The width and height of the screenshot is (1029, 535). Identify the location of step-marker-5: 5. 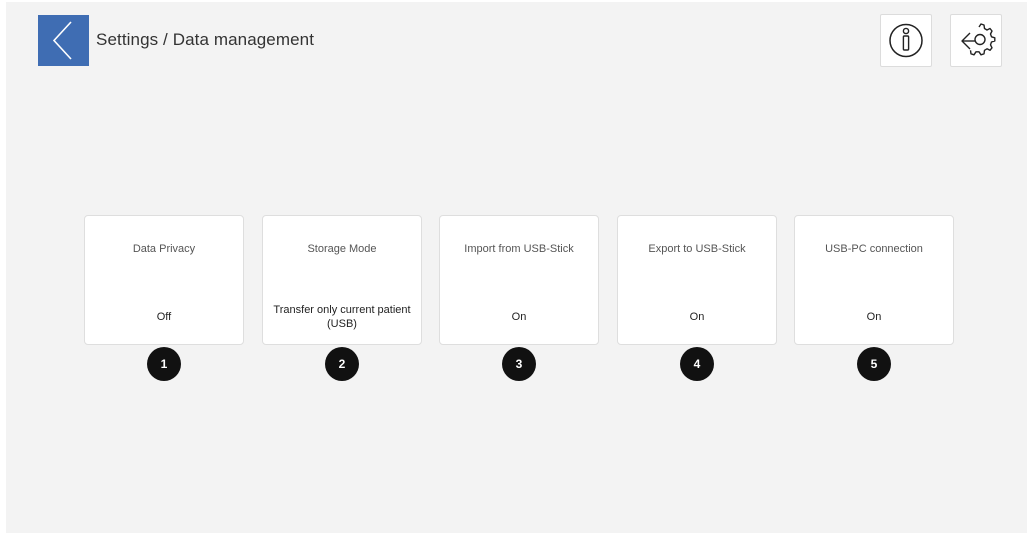
(874, 364).